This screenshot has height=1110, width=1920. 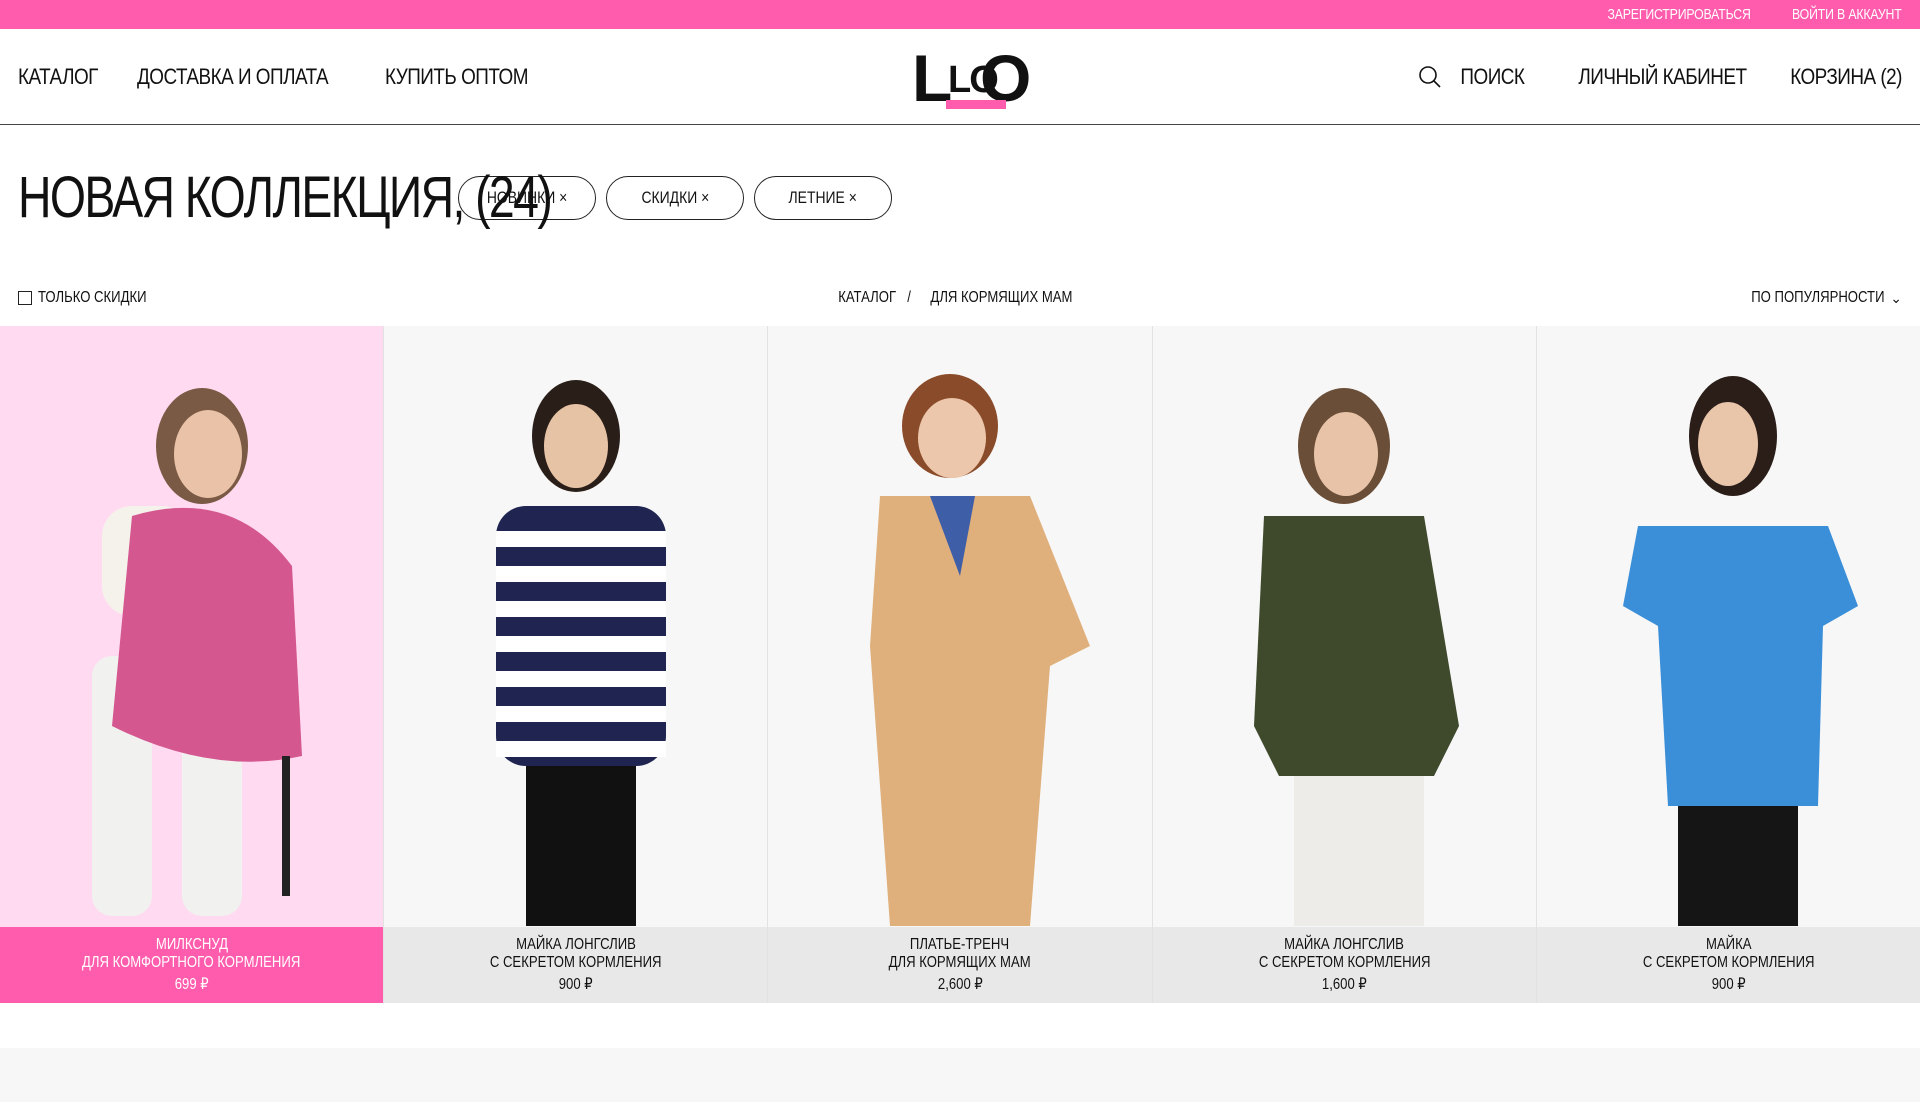 What do you see at coordinates (457, 77) in the screenshot?
I see `nav-wholesale: КУПИТЬ ОПТОМ` at bounding box center [457, 77].